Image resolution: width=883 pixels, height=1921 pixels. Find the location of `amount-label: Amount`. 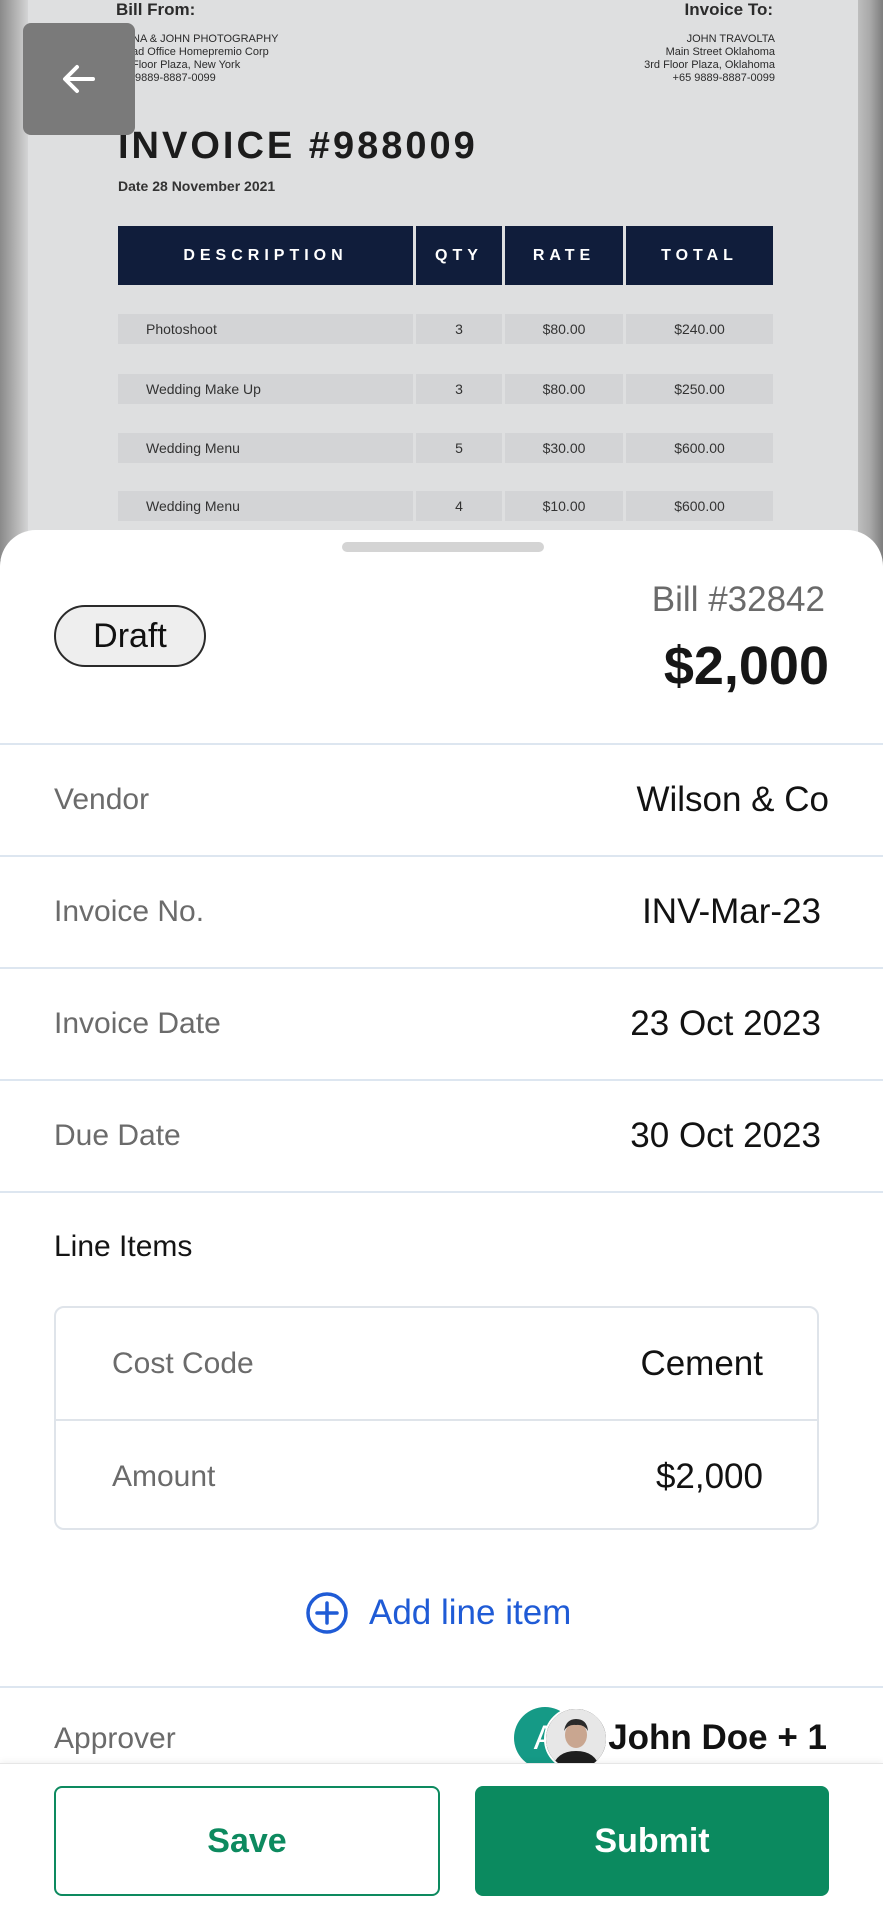

amount-label: Amount is located at coordinates (164, 1476).